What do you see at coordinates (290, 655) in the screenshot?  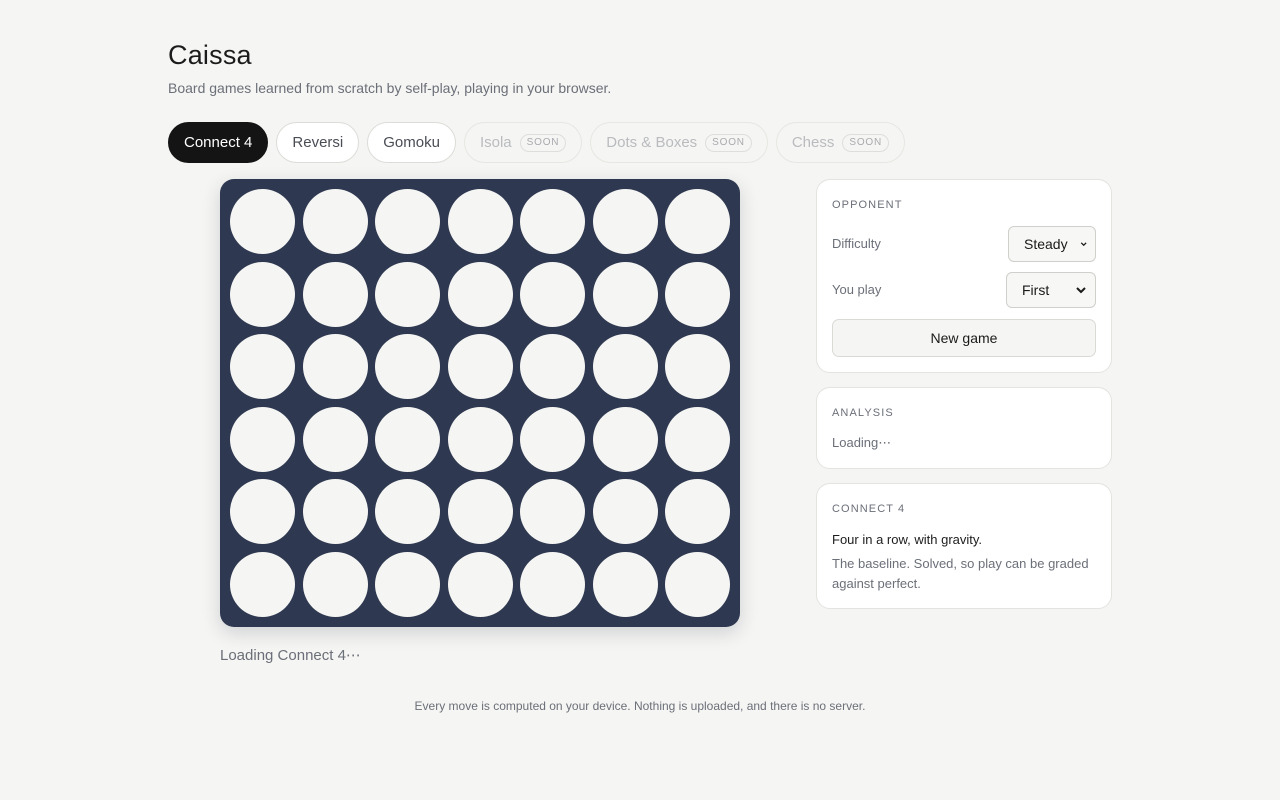 I see `board-status: Loading Connect 4⋯` at bounding box center [290, 655].